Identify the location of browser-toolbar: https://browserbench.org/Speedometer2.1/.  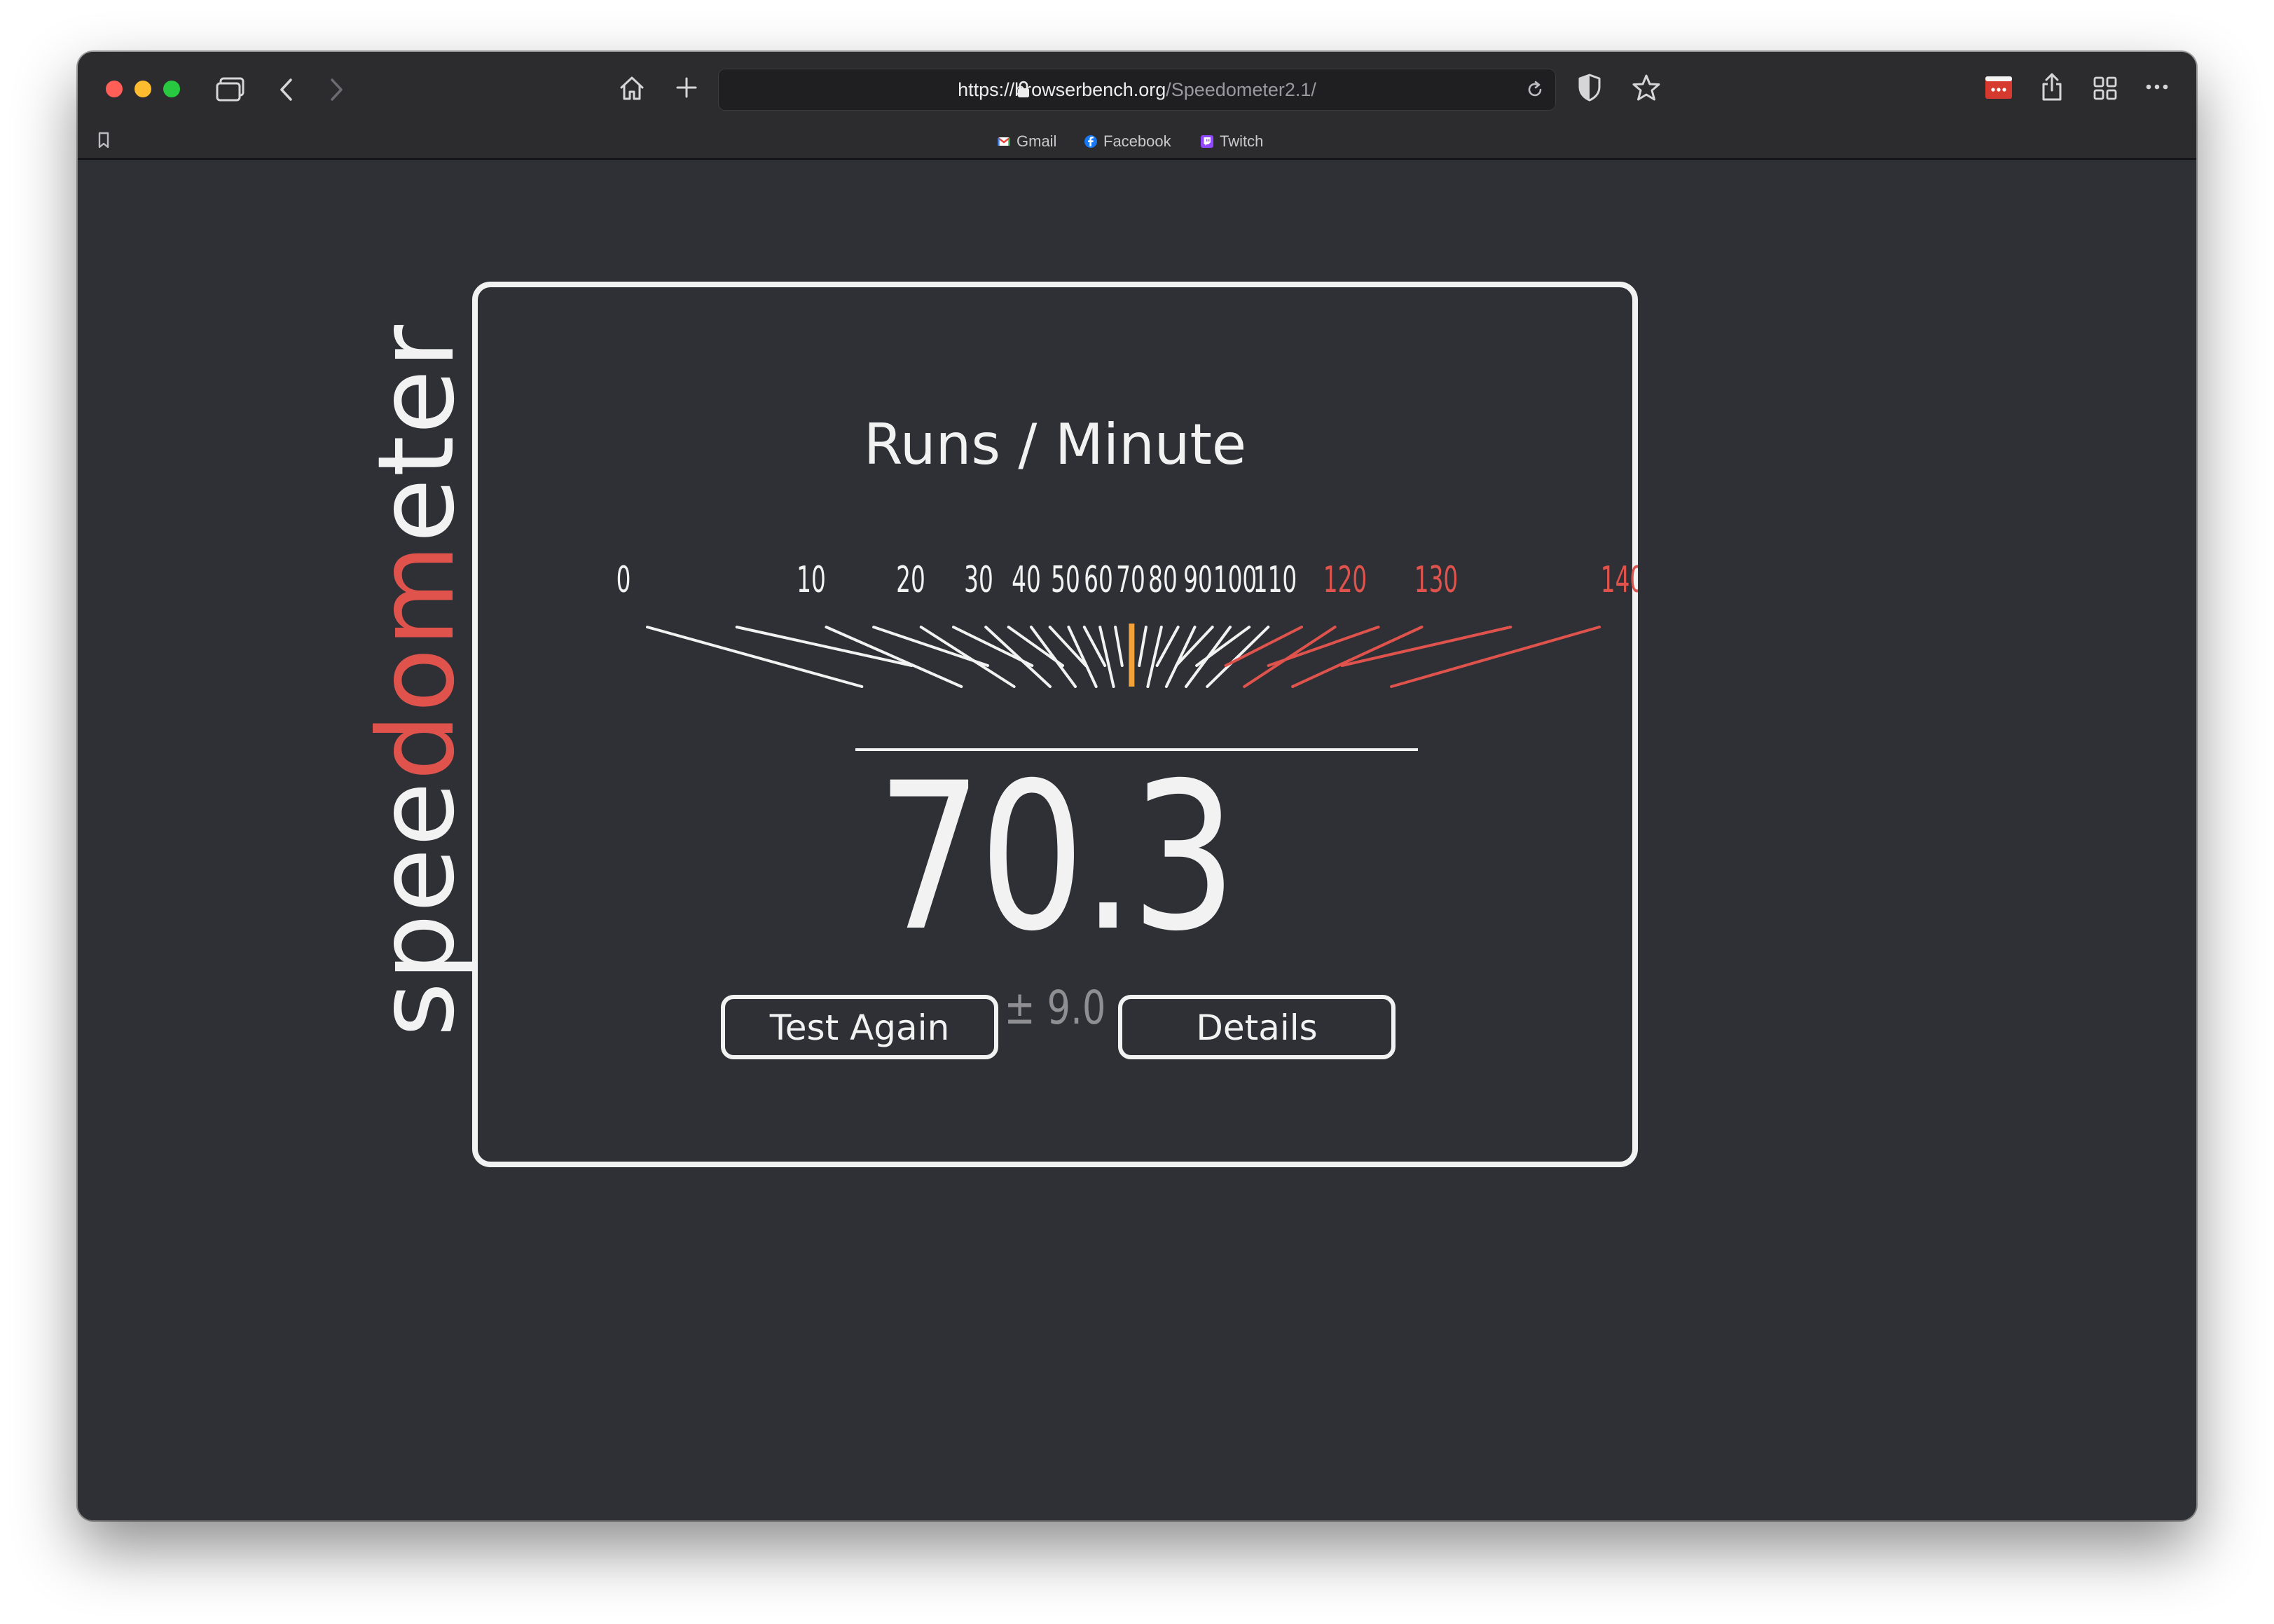
(1137, 105).